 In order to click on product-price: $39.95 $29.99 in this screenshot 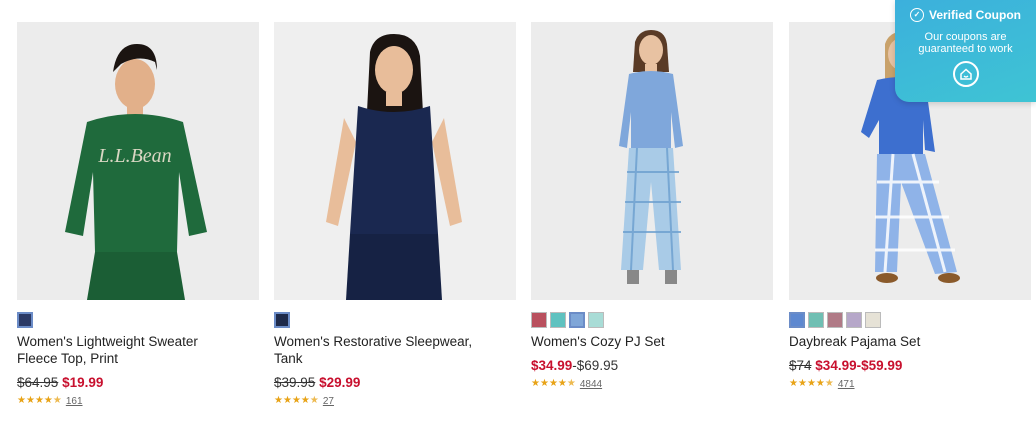, I will do `click(395, 382)`.